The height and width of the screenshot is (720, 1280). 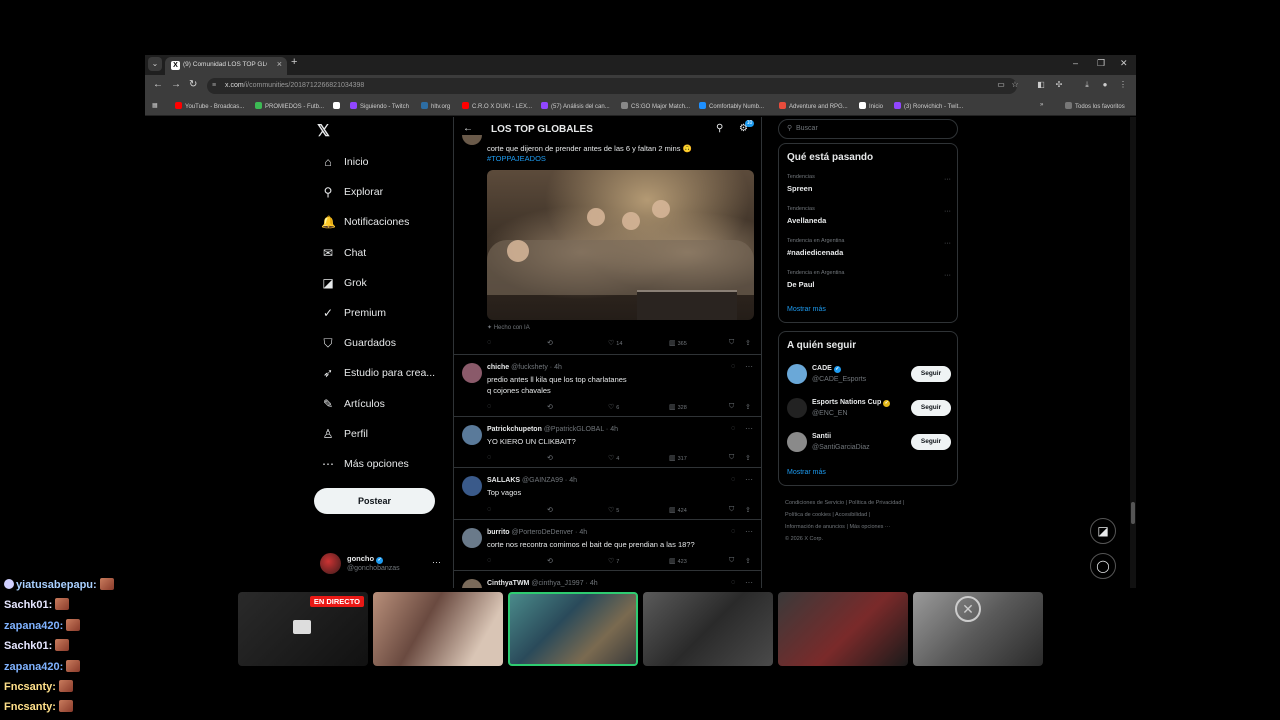 I want to click on download-icon: ⤓, so click(x=1087, y=85).